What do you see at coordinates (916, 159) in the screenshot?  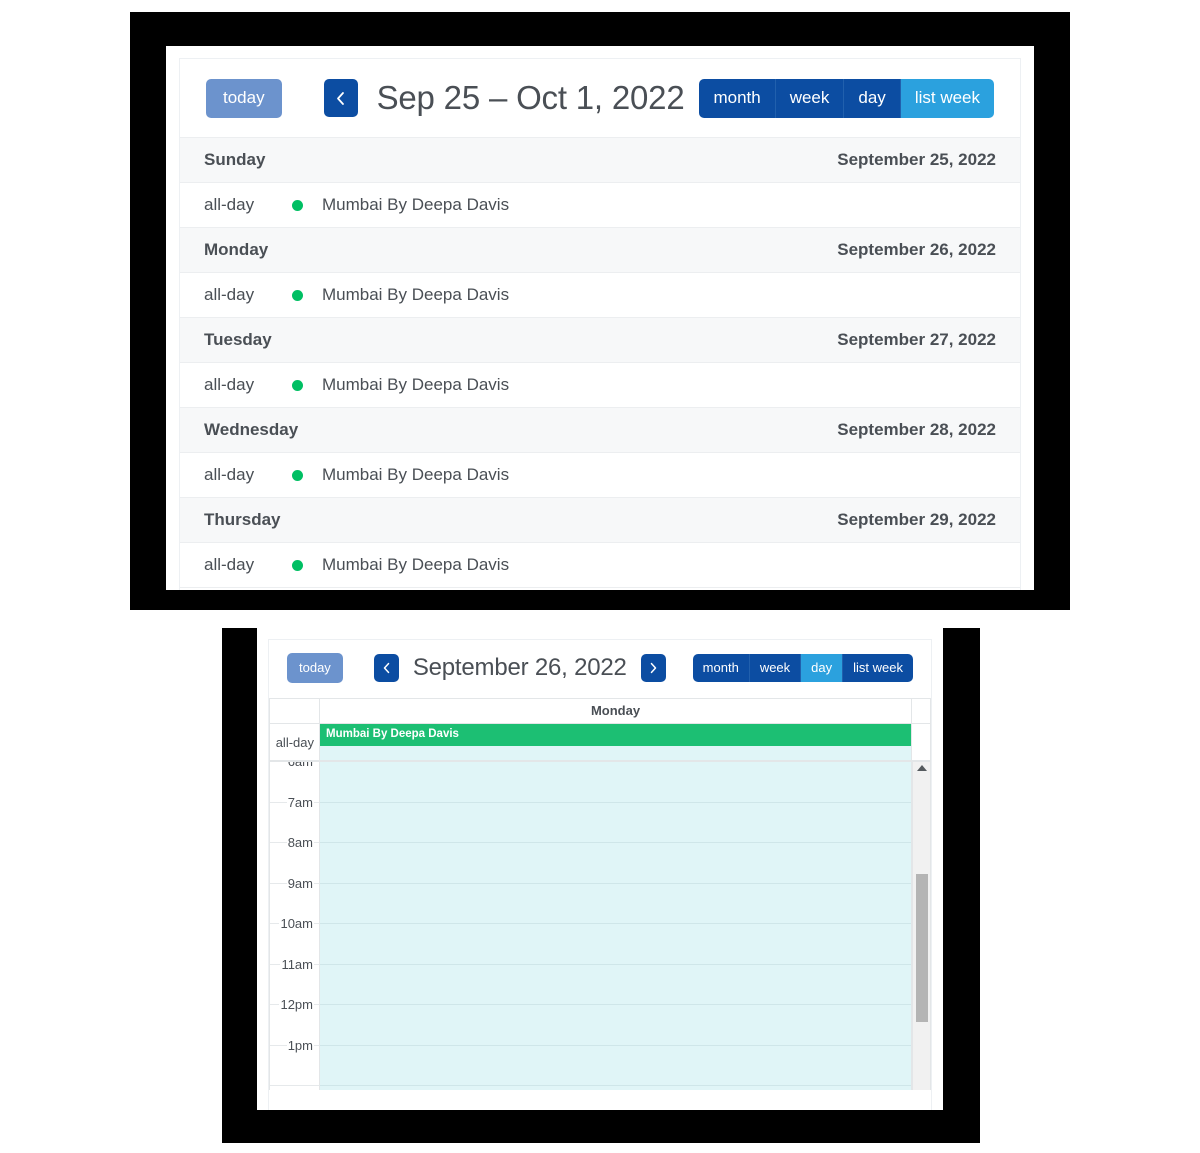 I see `list-day-date: September 25, 2022` at bounding box center [916, 159].